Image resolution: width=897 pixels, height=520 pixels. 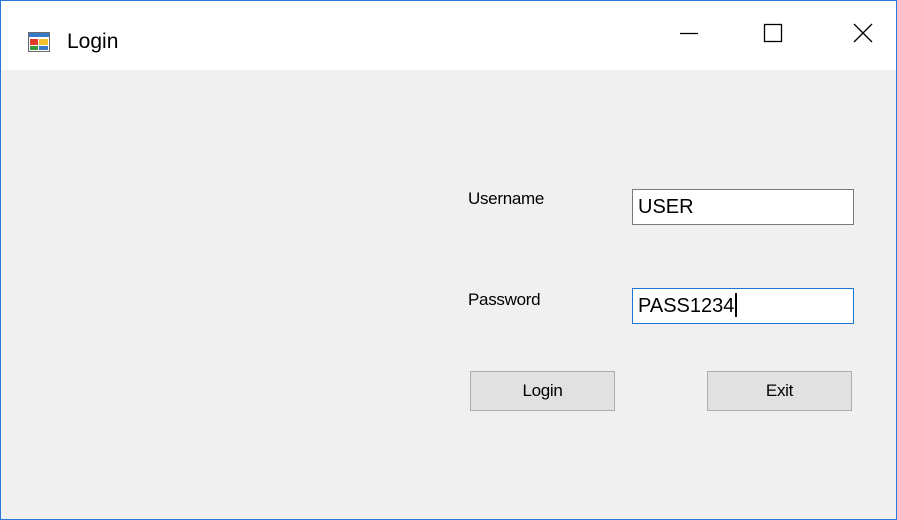 I want to click on app-window-icon, so click(x=39, y=42).